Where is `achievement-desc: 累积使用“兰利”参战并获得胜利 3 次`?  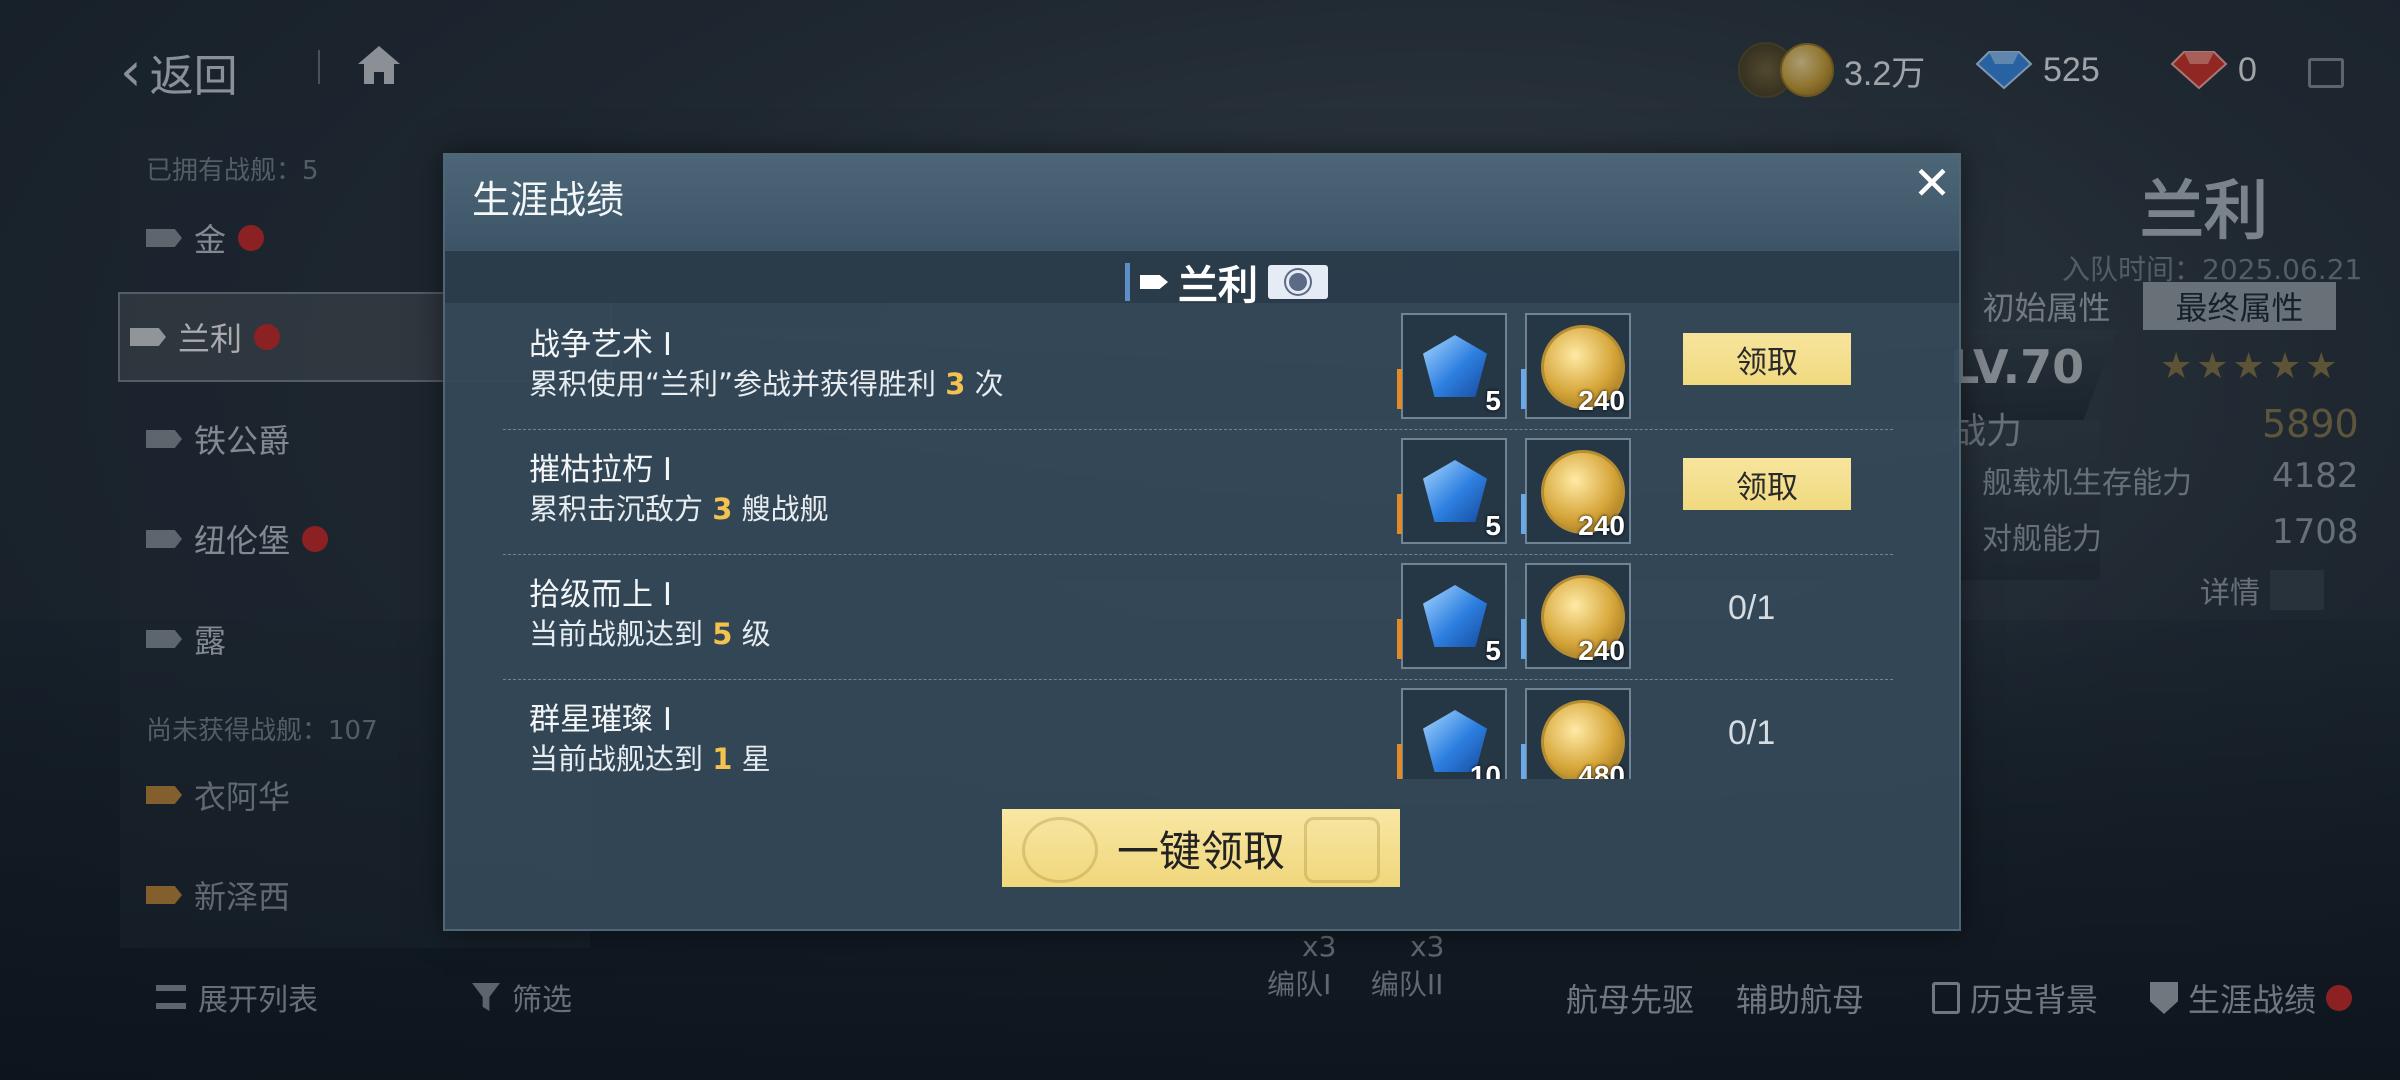
achievement-desc: 累积使用“兰利”参战并获得胜利 3 次 is located at coordinates (766, 384).